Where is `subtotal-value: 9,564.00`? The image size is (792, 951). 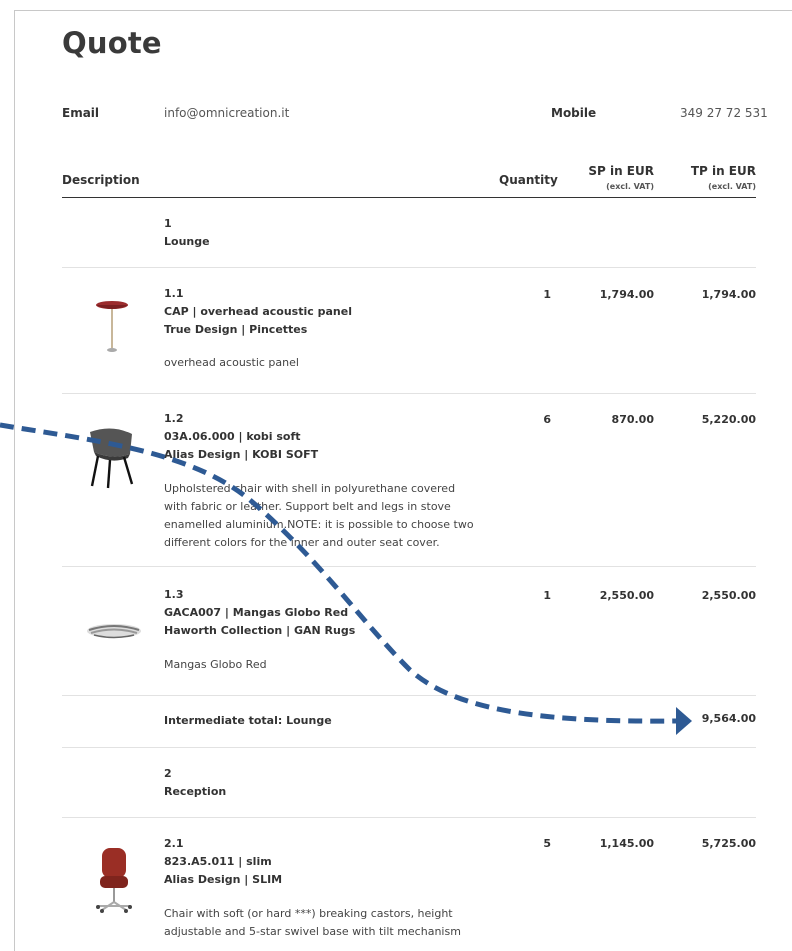 subtotal-value: 9,564.00 is located at coordinates (728, 718).